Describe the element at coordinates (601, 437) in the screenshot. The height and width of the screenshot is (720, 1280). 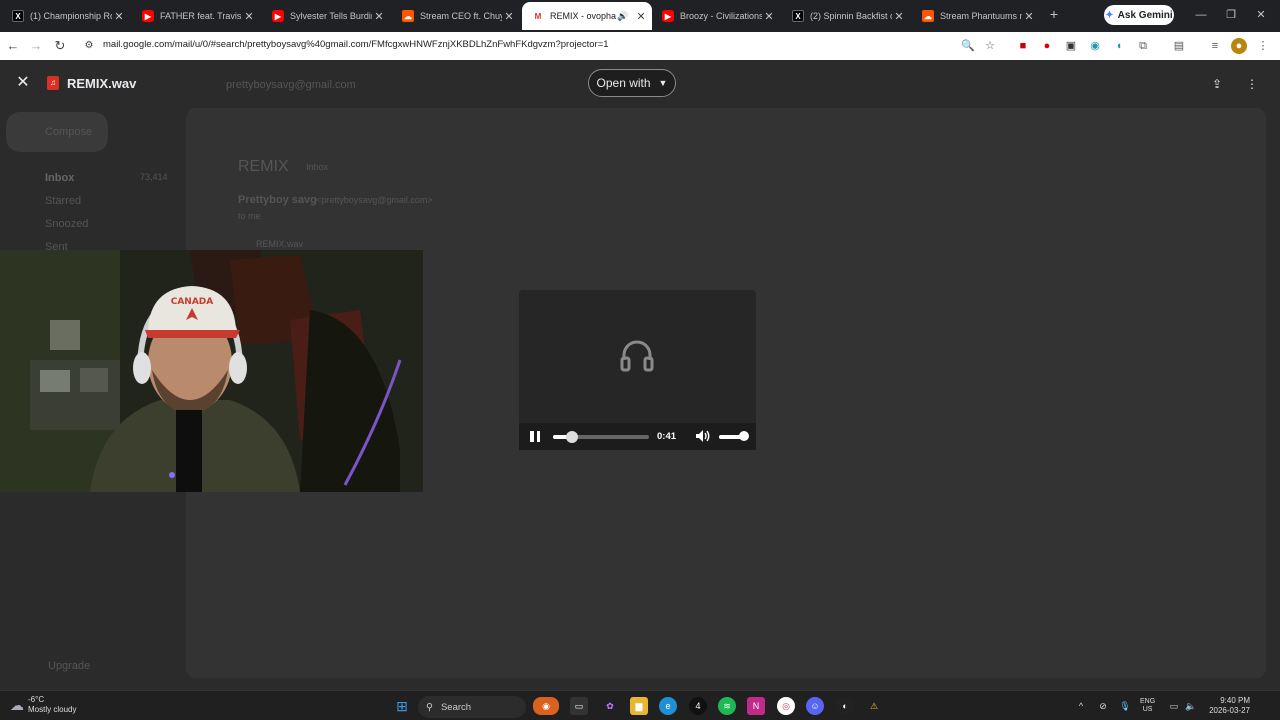
I see `seek-bar` at that location.